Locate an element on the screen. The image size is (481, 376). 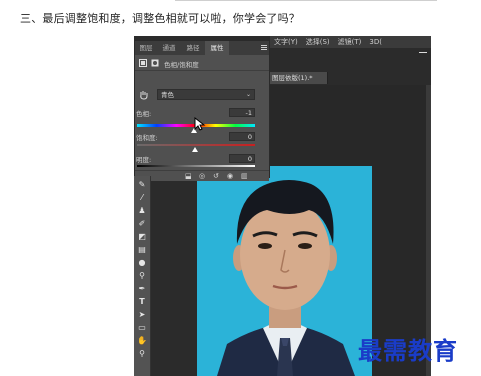
menu-item-3d: 3D( is located at coordinates (375, 42).